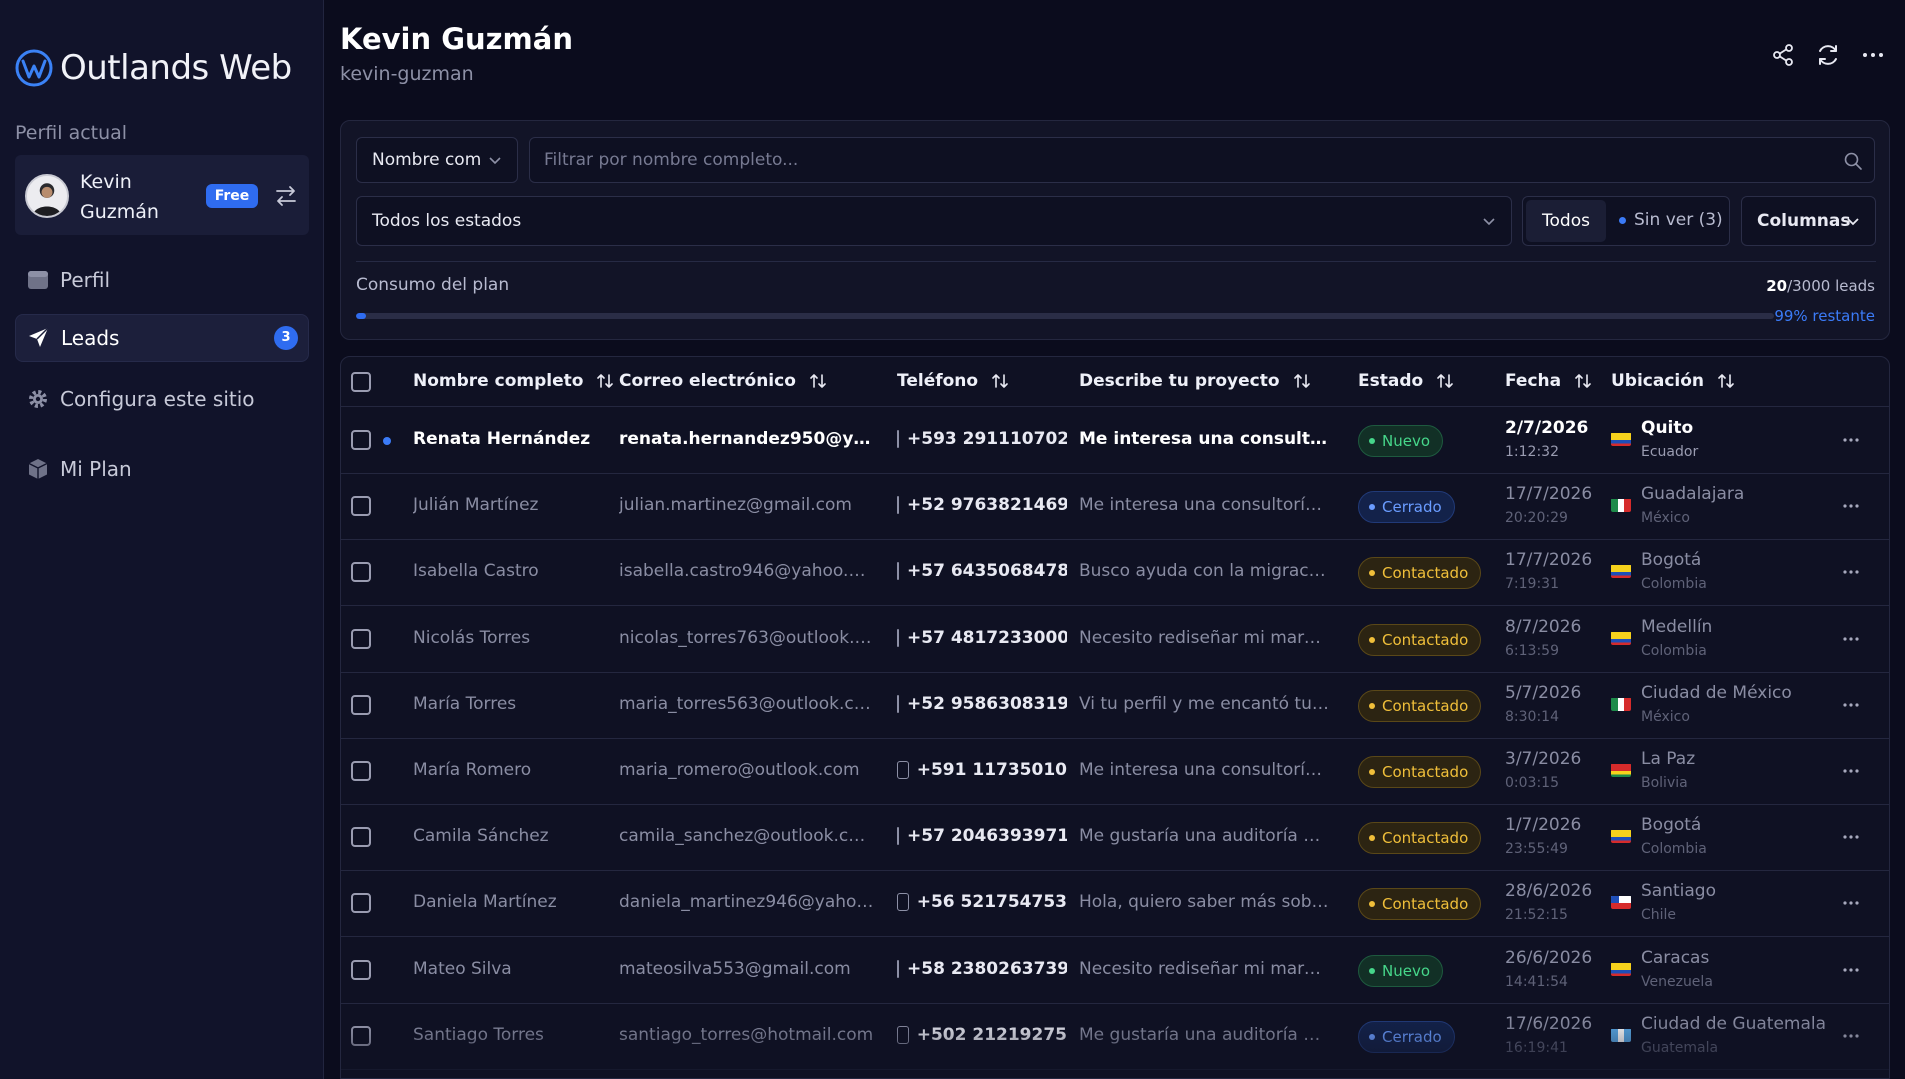  I want to click on page-slug: kevin-guzman, so click(407, 74).